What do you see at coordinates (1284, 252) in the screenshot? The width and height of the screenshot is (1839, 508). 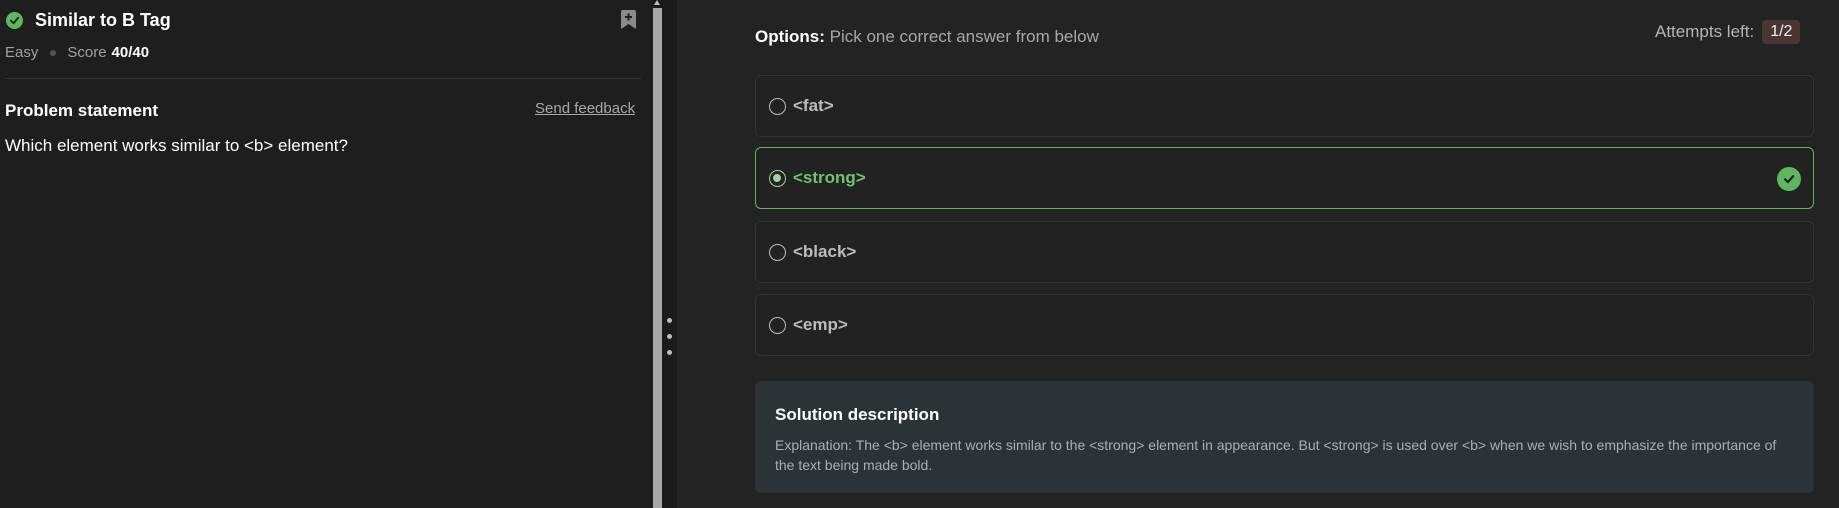 I see `option-black: <black>` at bounding box center [1284, 252].